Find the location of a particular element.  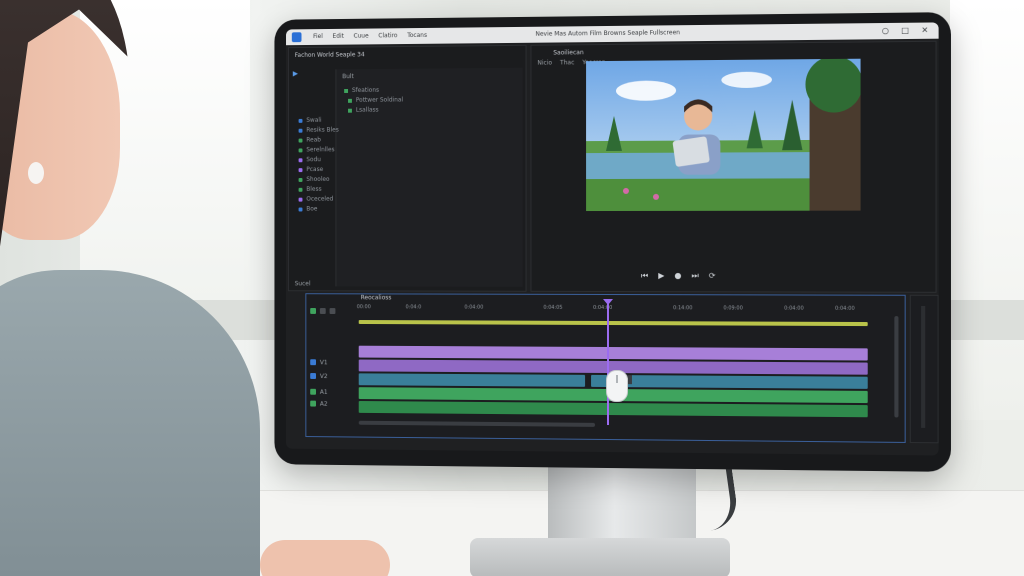

sidebar-item: Shooleo is located at coordinates (314, 179).